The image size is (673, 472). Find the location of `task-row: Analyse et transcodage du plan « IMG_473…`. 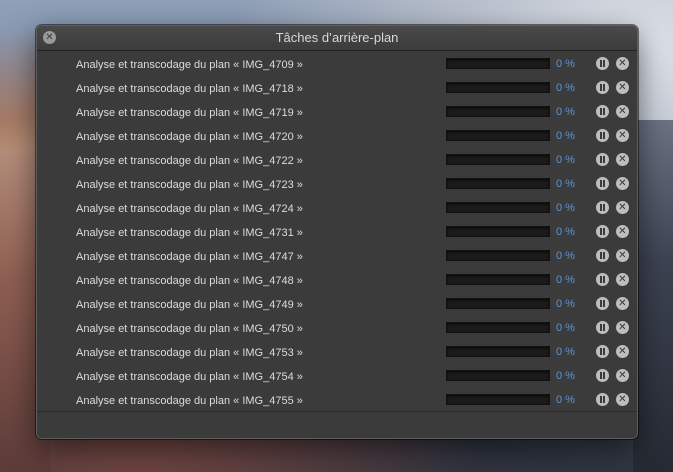

task-row: Analyse et transcodage du plan « IMG_473… is located at coordinates (337, 233).